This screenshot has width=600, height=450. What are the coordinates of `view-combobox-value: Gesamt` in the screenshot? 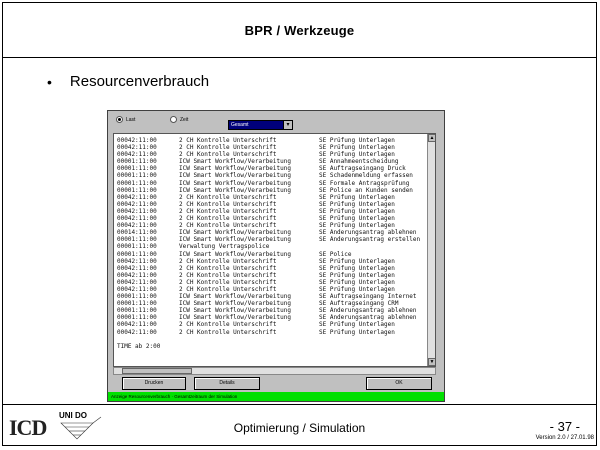 It's located at (256, 125).